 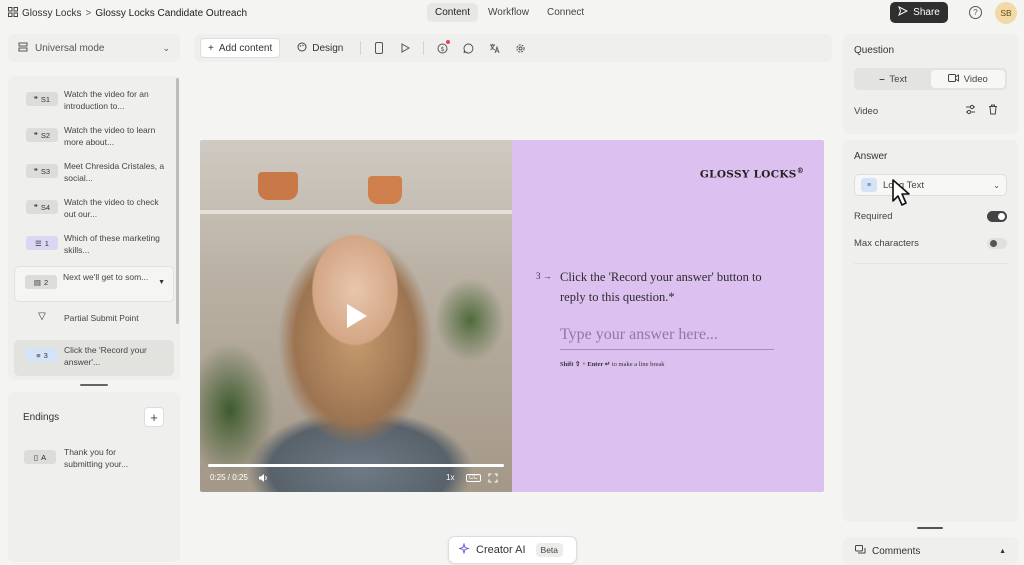 I want to click on captions-button: CC, so click(x=473, y=478).